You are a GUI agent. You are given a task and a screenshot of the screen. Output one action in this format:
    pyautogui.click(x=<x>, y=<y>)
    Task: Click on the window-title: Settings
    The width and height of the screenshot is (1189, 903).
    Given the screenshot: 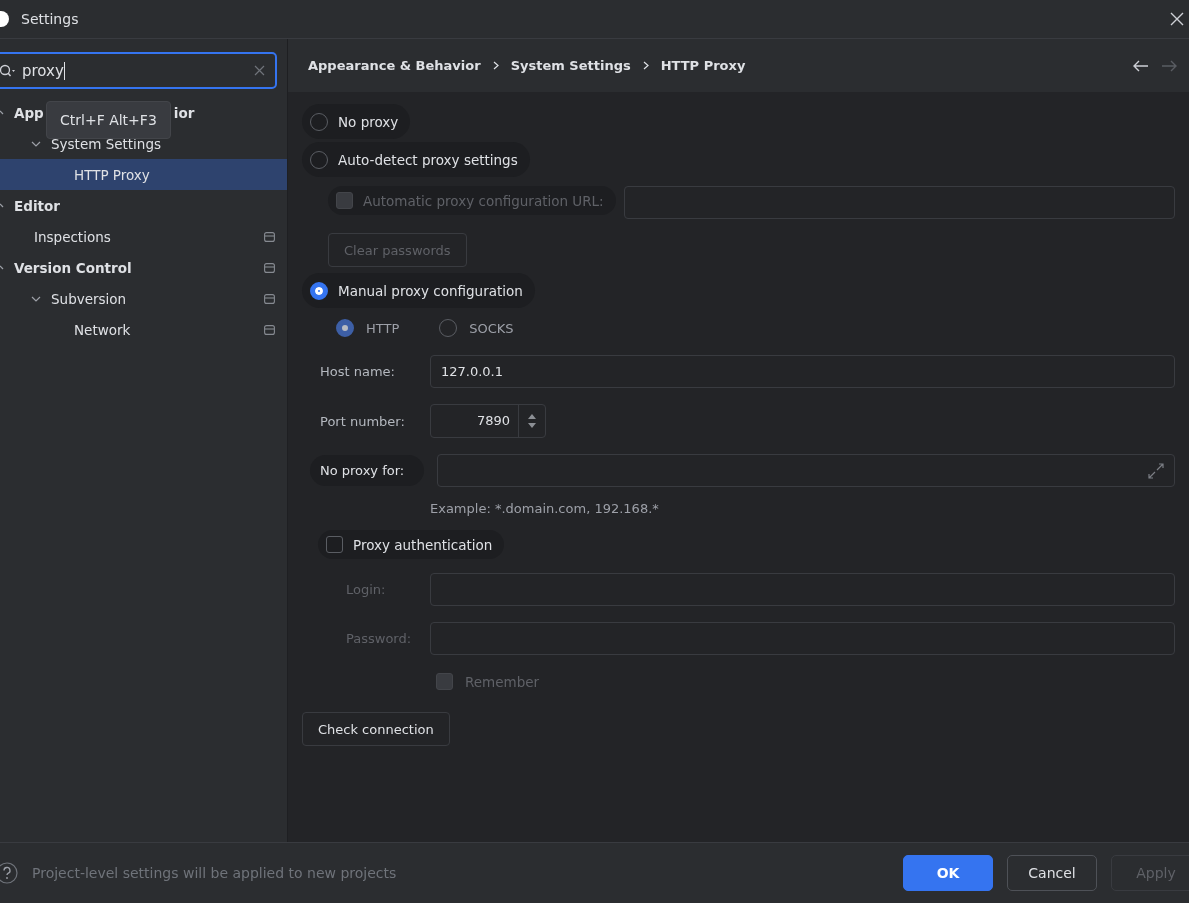 What is the action you would take?
    pyautogui.click(x=50, y=19)
    